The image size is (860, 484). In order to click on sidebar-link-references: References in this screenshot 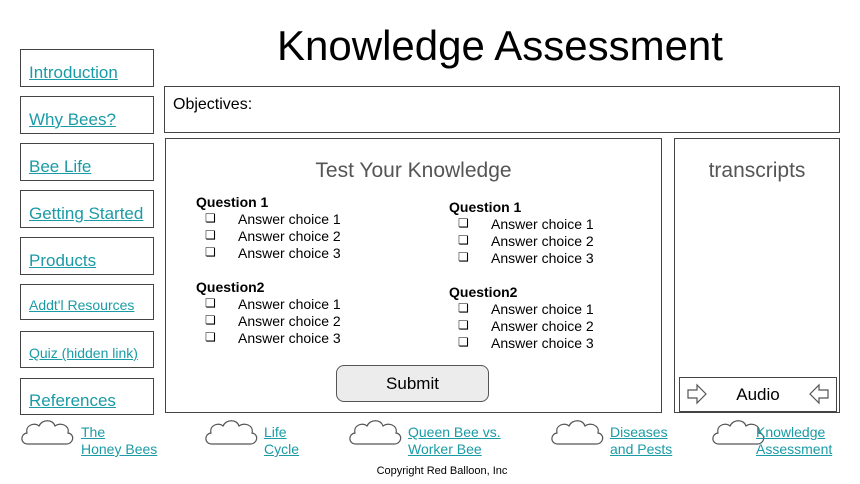, I will do `click(72, 401)`.